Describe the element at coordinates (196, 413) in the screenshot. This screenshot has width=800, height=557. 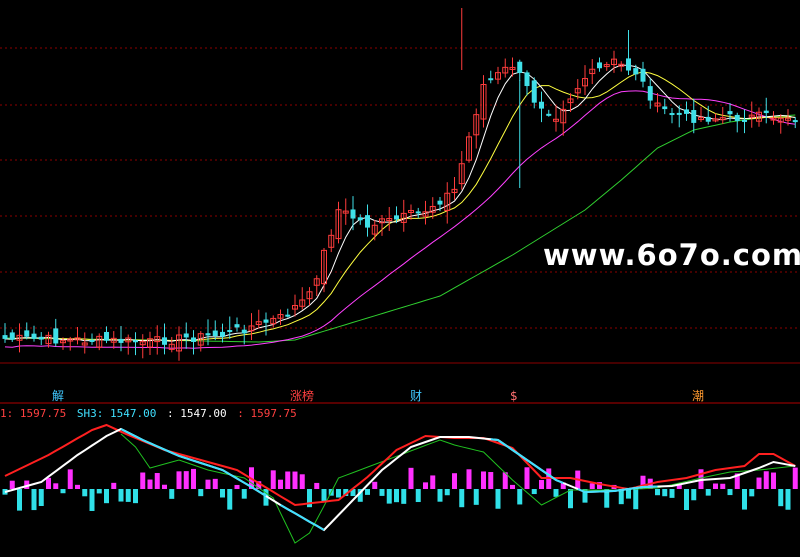
I see `indicator-label-3: : 1547.00` at that location.